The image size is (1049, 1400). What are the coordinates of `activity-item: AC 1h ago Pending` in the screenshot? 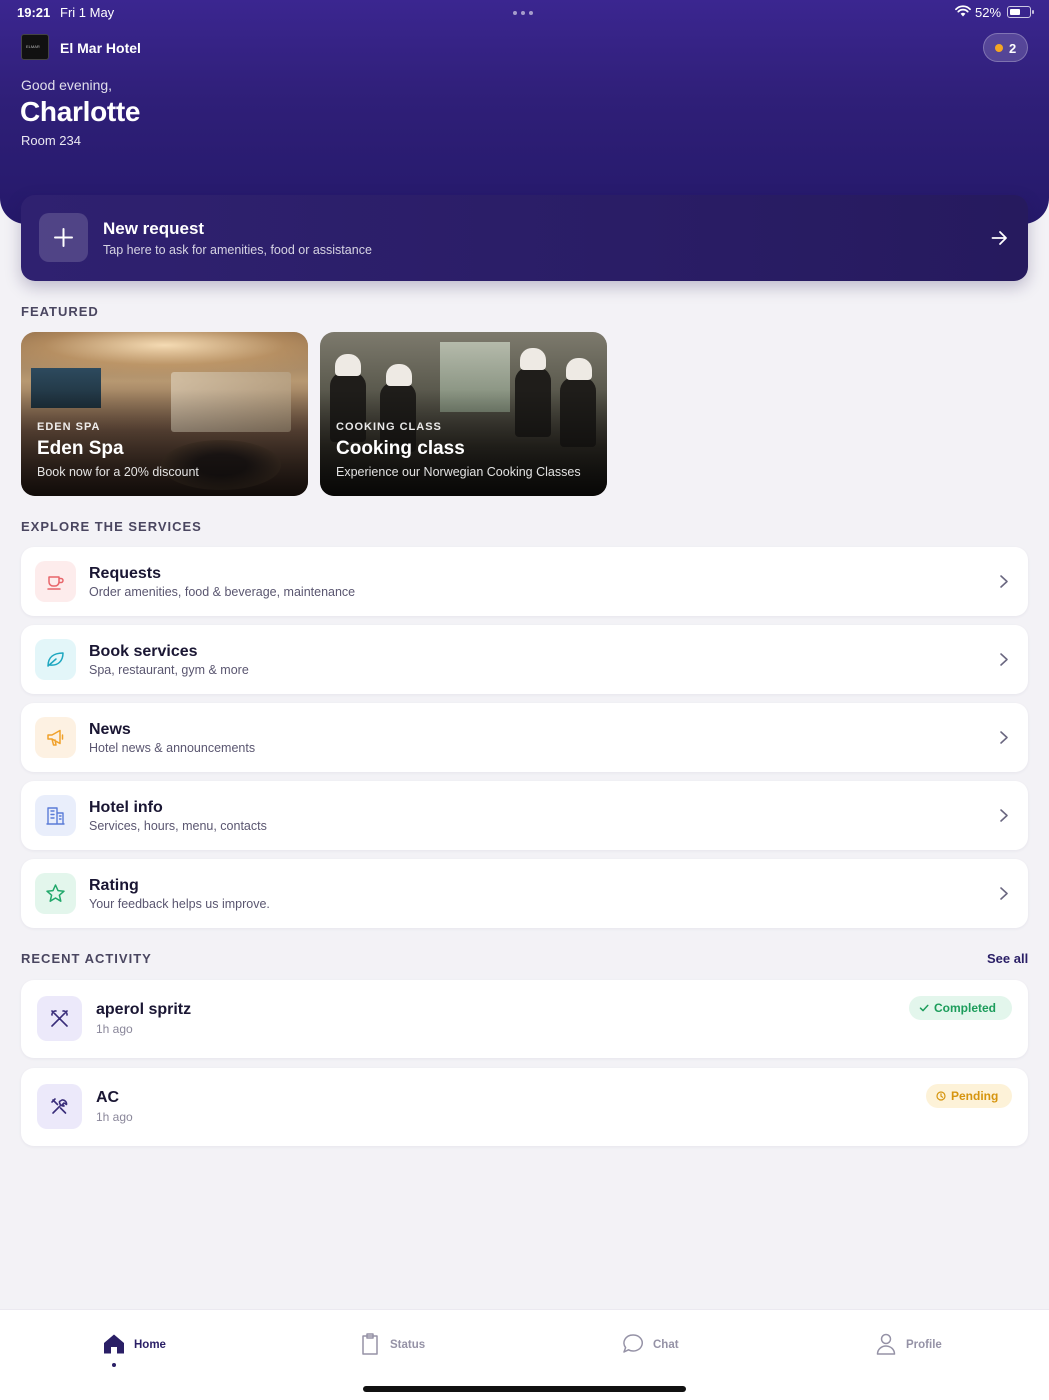 It's located at (524, 1107).